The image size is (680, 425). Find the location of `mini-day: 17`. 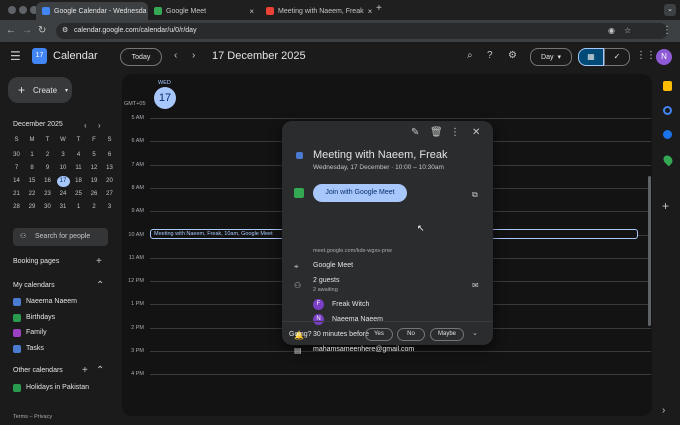

mini-day: 17 is located at coordinates (63, 181).